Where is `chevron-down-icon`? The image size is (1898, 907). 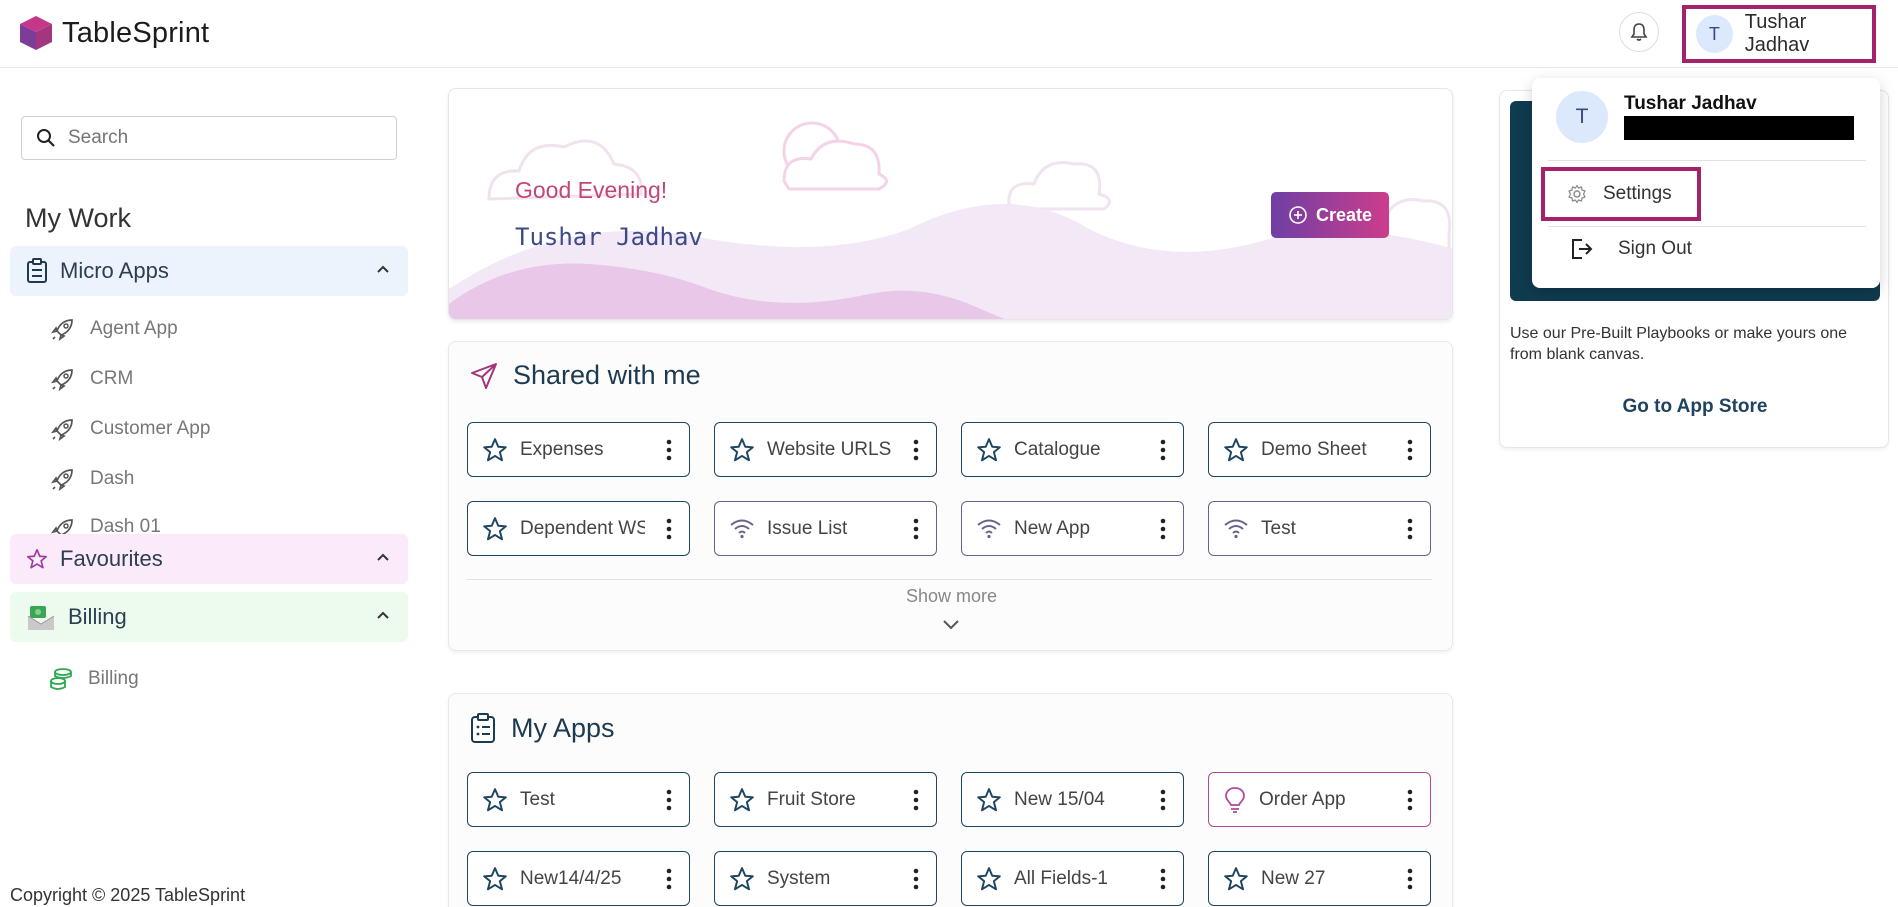 chevron-down-icon is located at coordinates (951, 624).